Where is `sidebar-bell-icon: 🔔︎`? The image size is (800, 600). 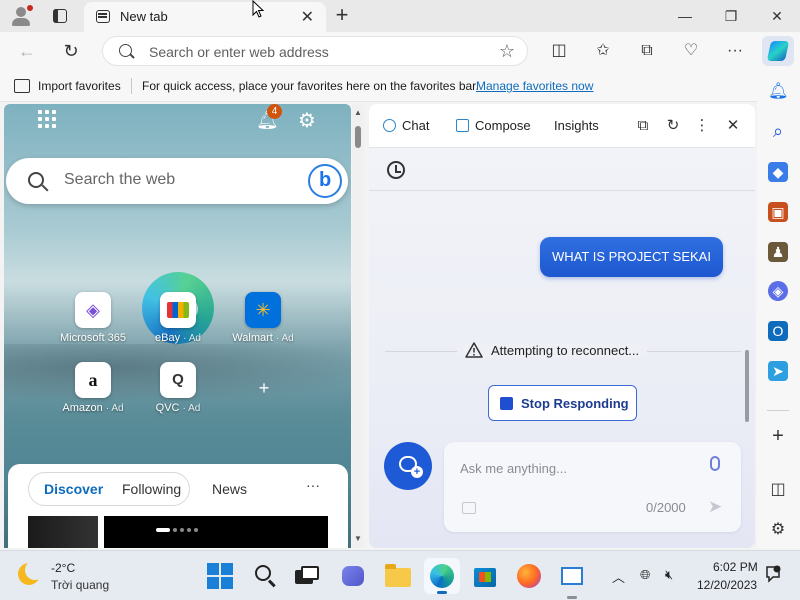
sidebar-bell-icon: 🔔︎ is located at coordinates (778, 92).